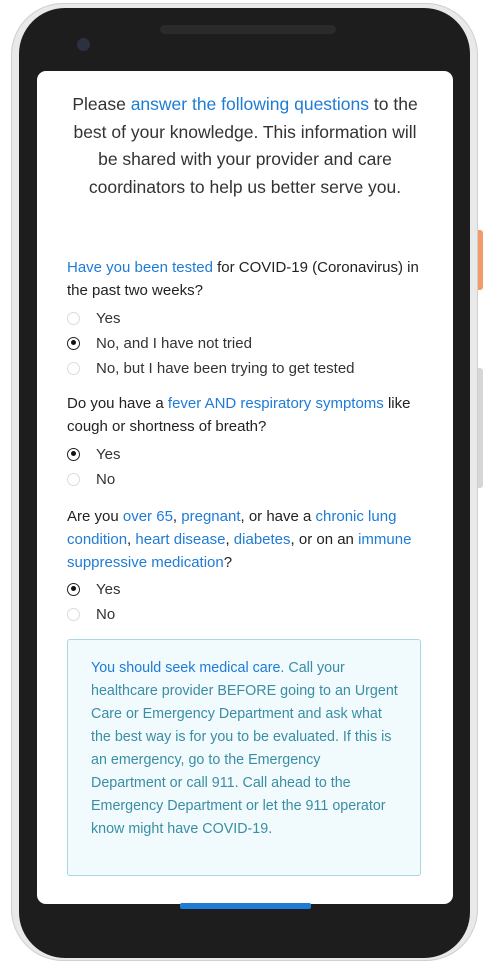 The image size is (485, 966). What do you see at coordinates (93, 318) in the screenshot?
I see `q1-option-yes: Yes` at bounding box center [93, 318].